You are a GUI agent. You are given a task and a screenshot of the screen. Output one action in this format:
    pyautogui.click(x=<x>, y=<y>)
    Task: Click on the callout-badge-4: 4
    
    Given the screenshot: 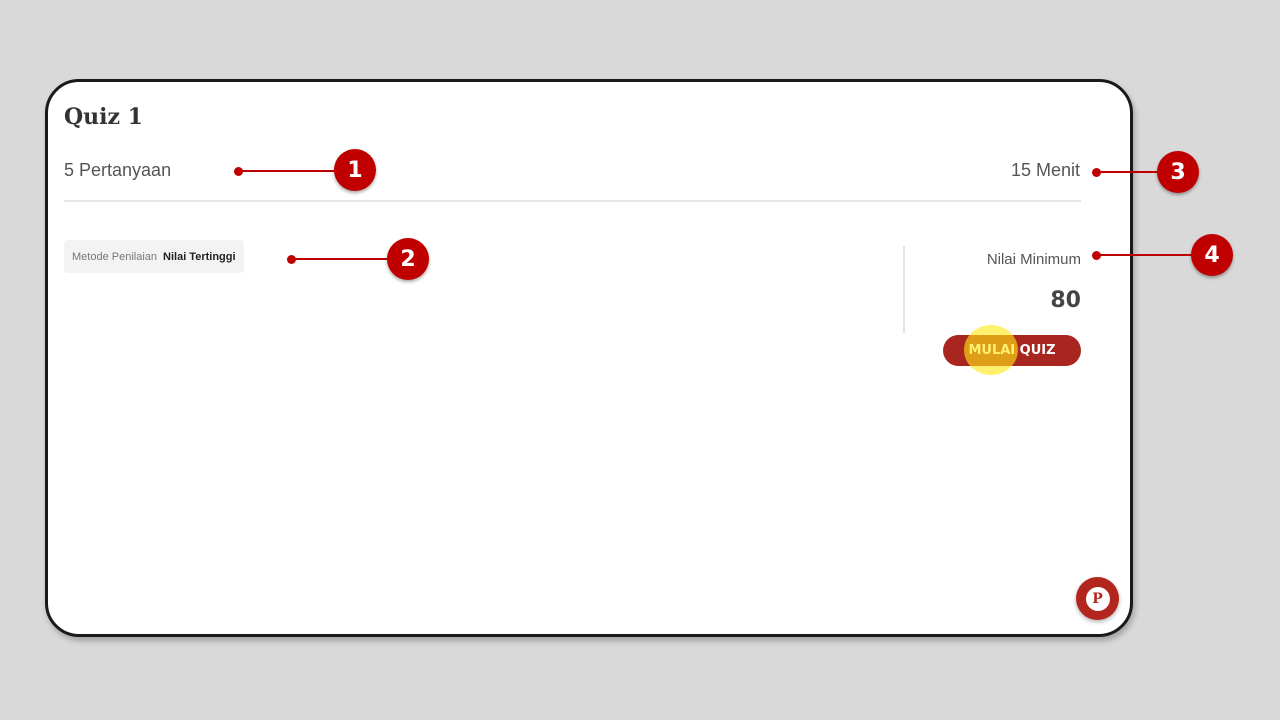 What is the action you would take?
    pyautogui.click(x=1212, y=255)
    